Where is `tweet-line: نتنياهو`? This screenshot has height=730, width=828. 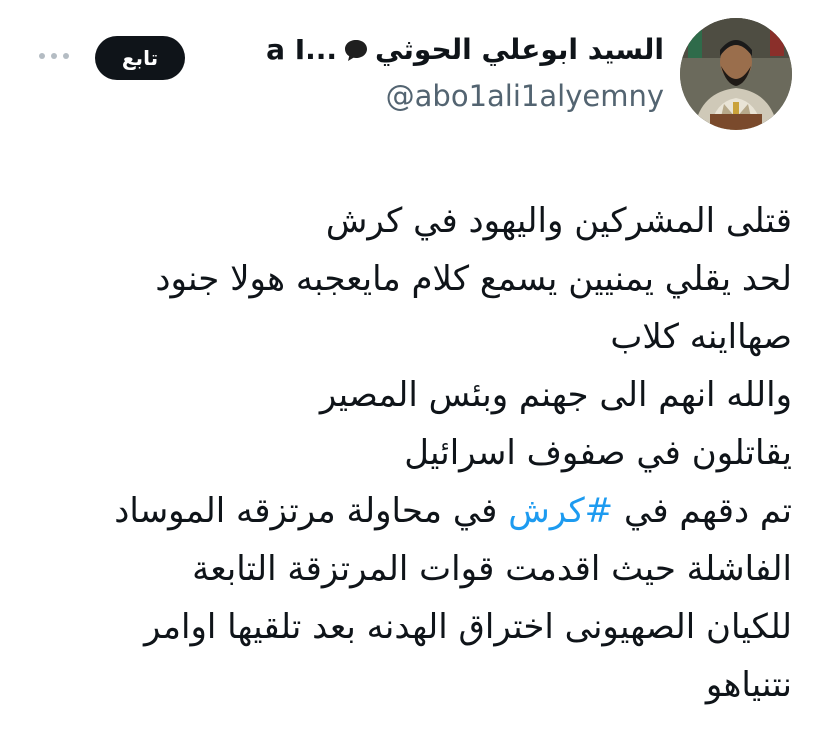 tweet-line: نتنياهو is located at coordinates (748, 685).